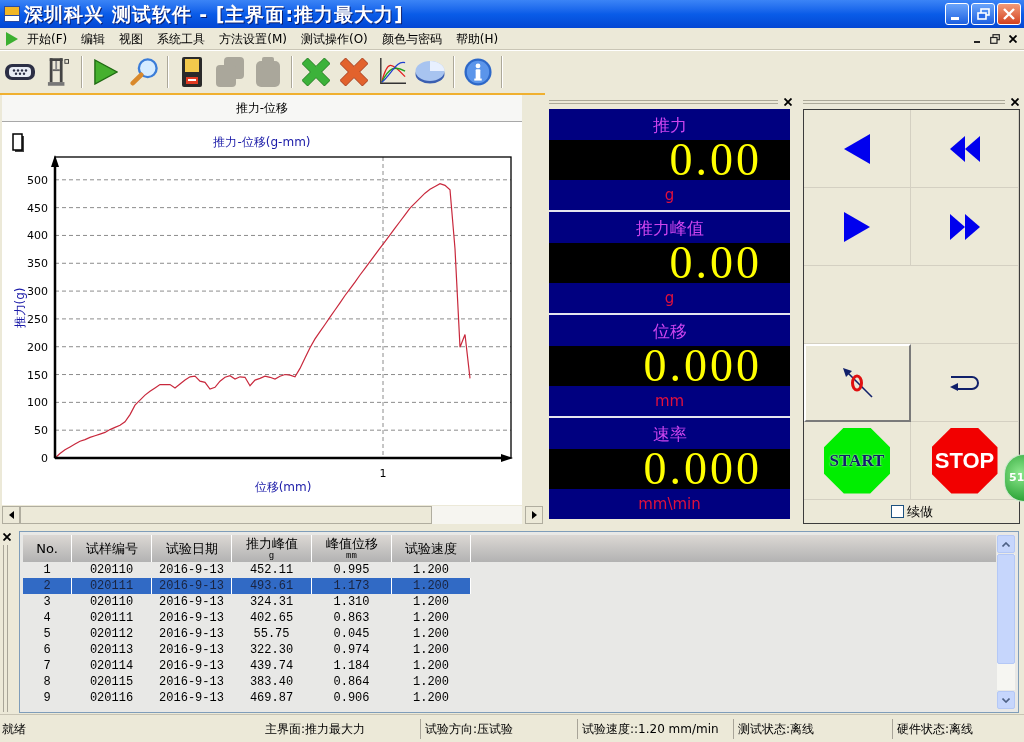 This screenshot has width=1024, height=742. What do you see at coordinates (111, 698) in the screenshot?
I see `table-cell-text: 020116` at bounding box center [111, 698].